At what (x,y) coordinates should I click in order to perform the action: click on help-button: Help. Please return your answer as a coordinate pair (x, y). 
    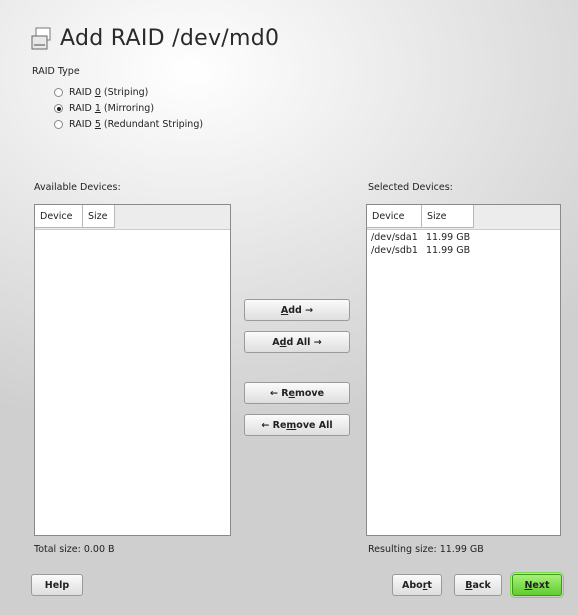
    Looking at the image, I should click on (57, 585).